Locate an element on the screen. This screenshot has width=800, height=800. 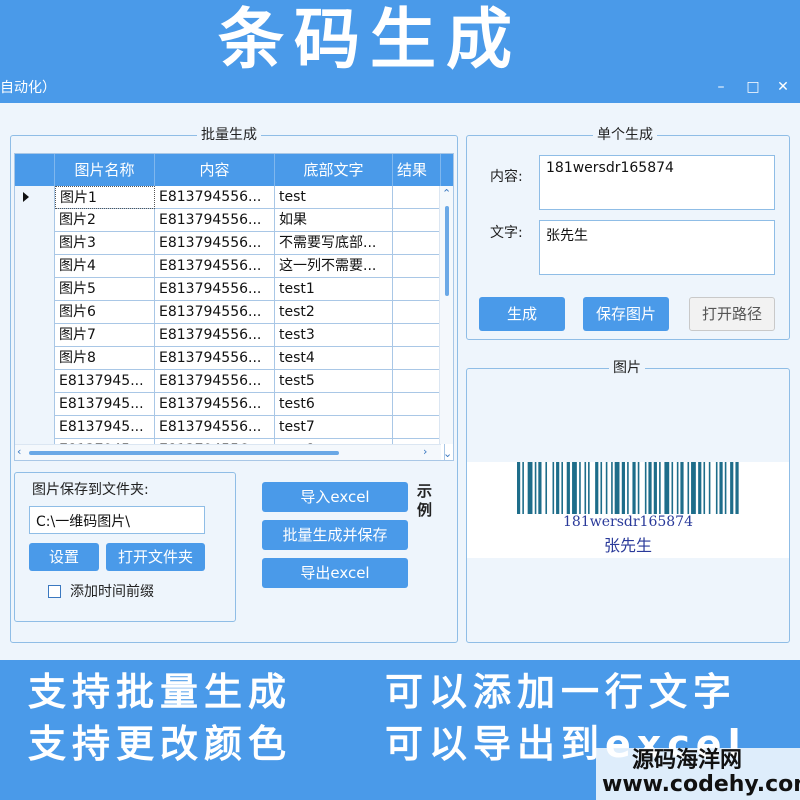
scroll-left-icon: ‹ is located at coordinates (19, 452).